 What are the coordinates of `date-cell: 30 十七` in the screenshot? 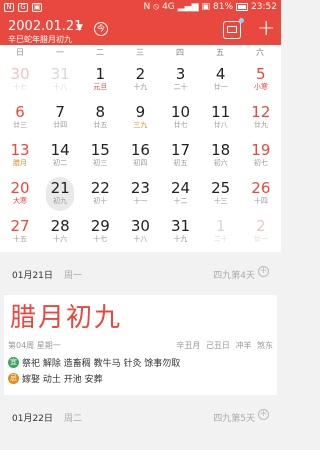 It's located at (20, 82).